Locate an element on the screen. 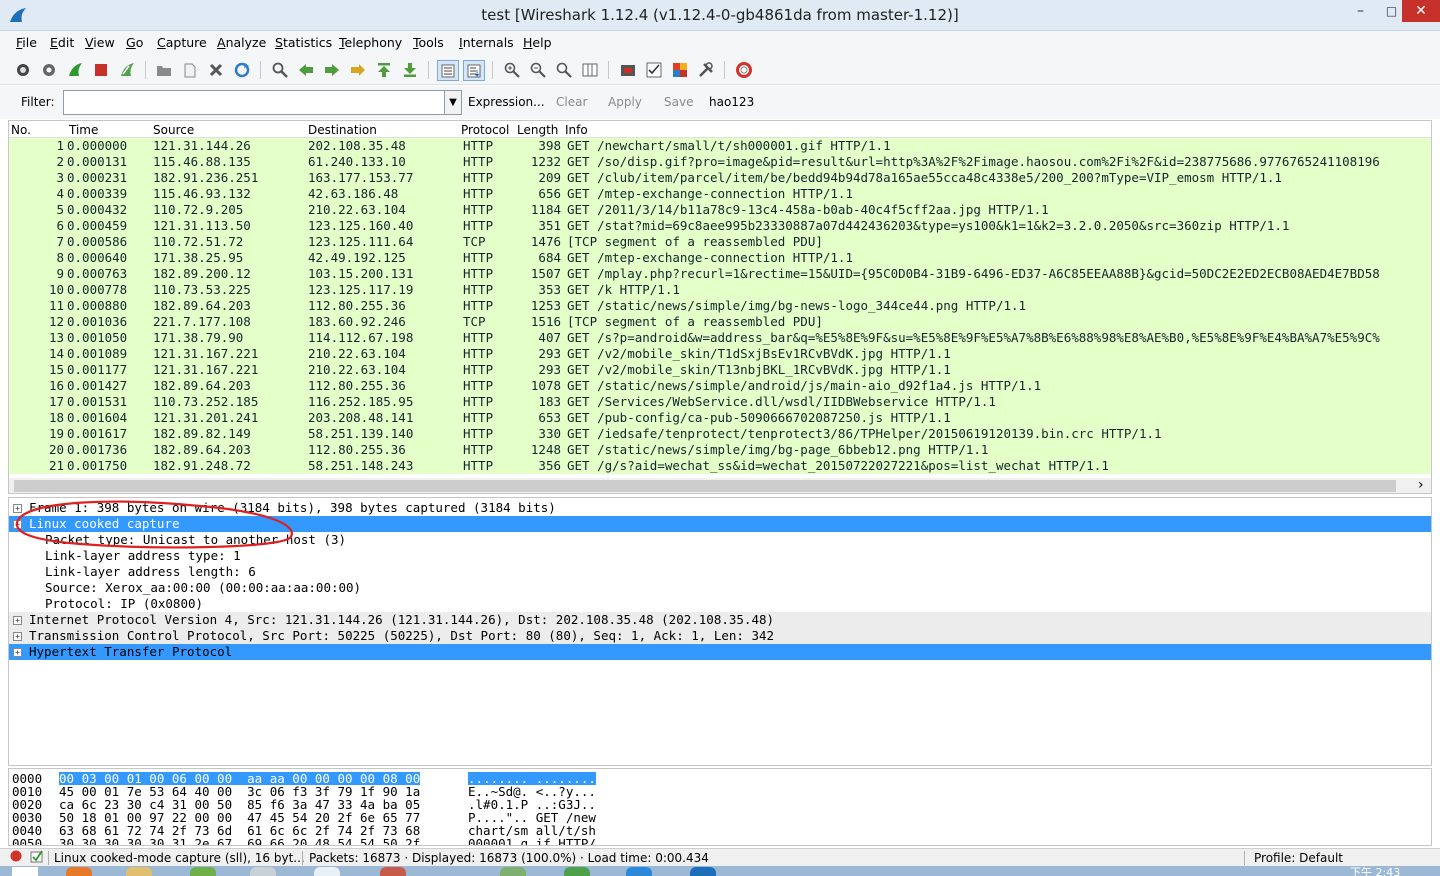  filter-dropdown-button: ▼ is located at coordinates (453, 102).